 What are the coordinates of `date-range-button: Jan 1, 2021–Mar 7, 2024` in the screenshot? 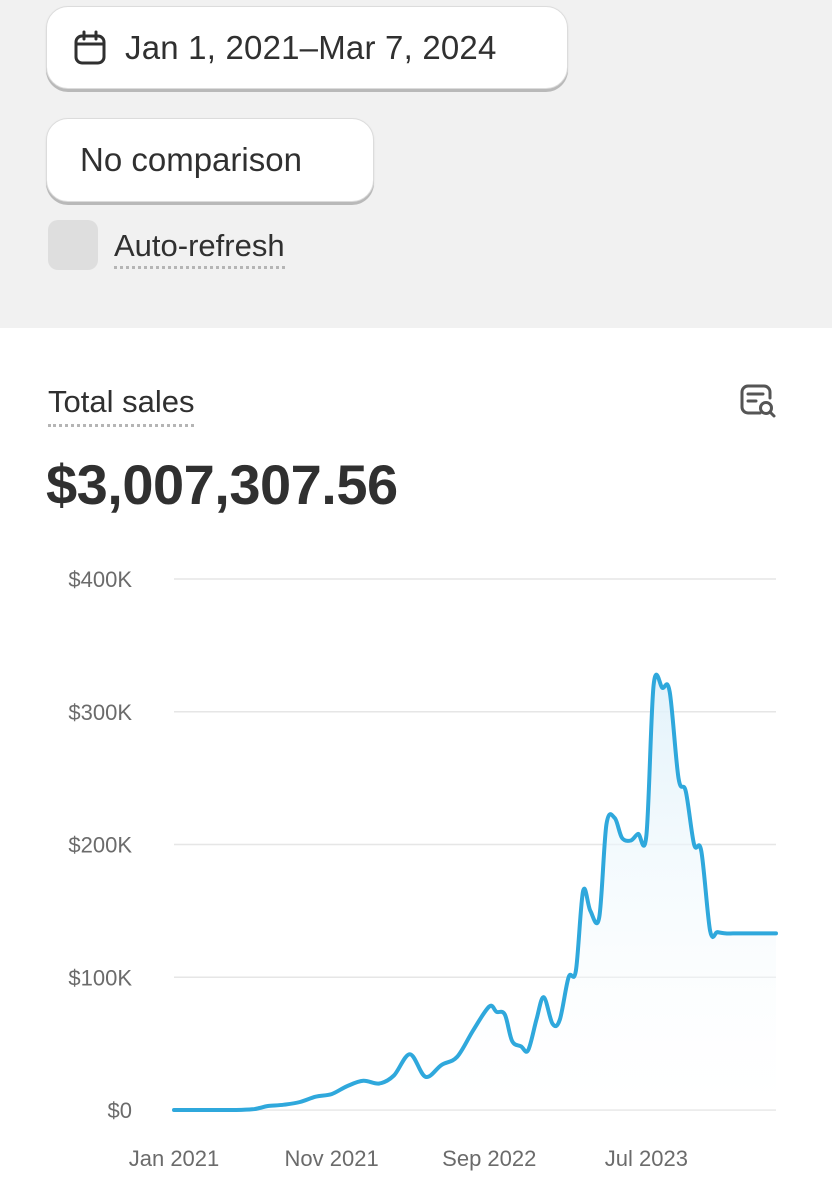 It's located at (307, 47).